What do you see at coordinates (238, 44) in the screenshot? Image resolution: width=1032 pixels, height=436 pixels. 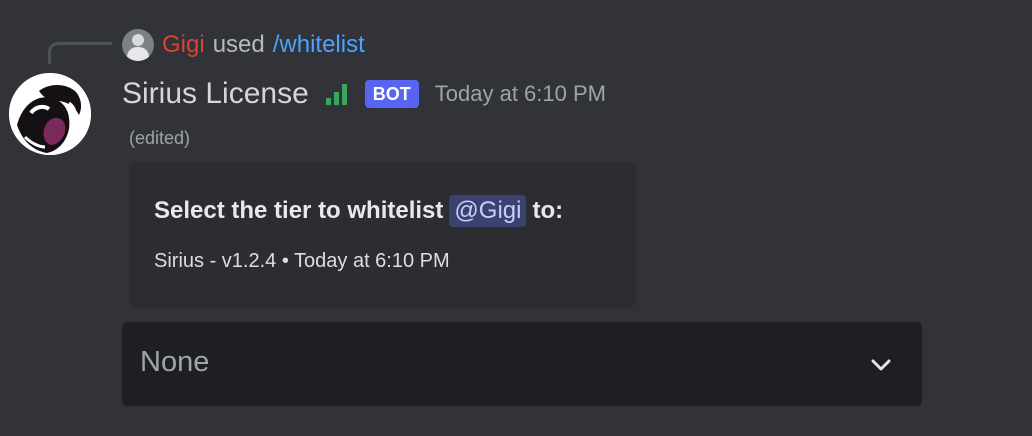 I see `reply-used-text: used` at bounding box center [238, 44].